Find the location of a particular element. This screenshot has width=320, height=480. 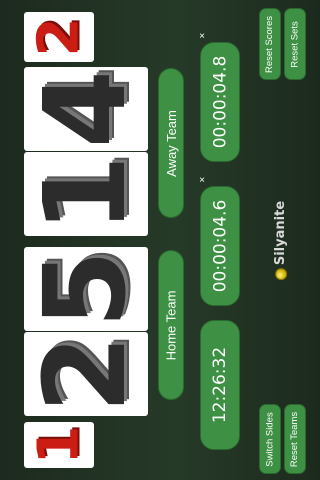

away-score-tens: 1 is located at coordinates (86, 194).